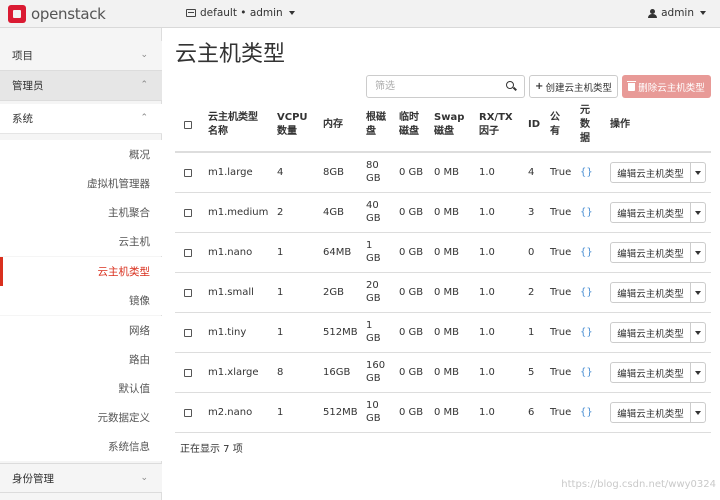 The image size is (720, 500). Describe the element at coordinates (333, 125) in the screenshot. I see `column-header-ram: 内存` at that location.